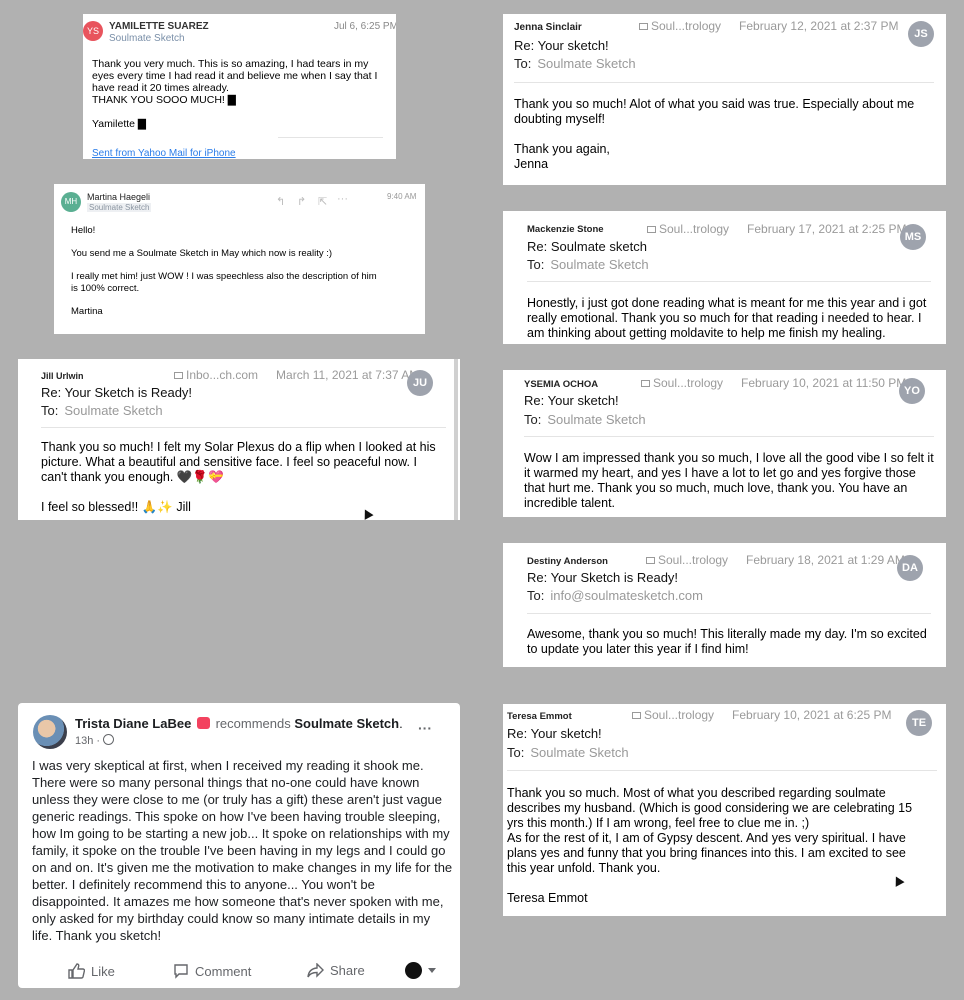 This screenshot has width=964, height=1000. What do you see at coordinates (626, 595) in the screenshot?
I see `to-address: info@soulmatesketch.com` at bounding box center [626, 595].